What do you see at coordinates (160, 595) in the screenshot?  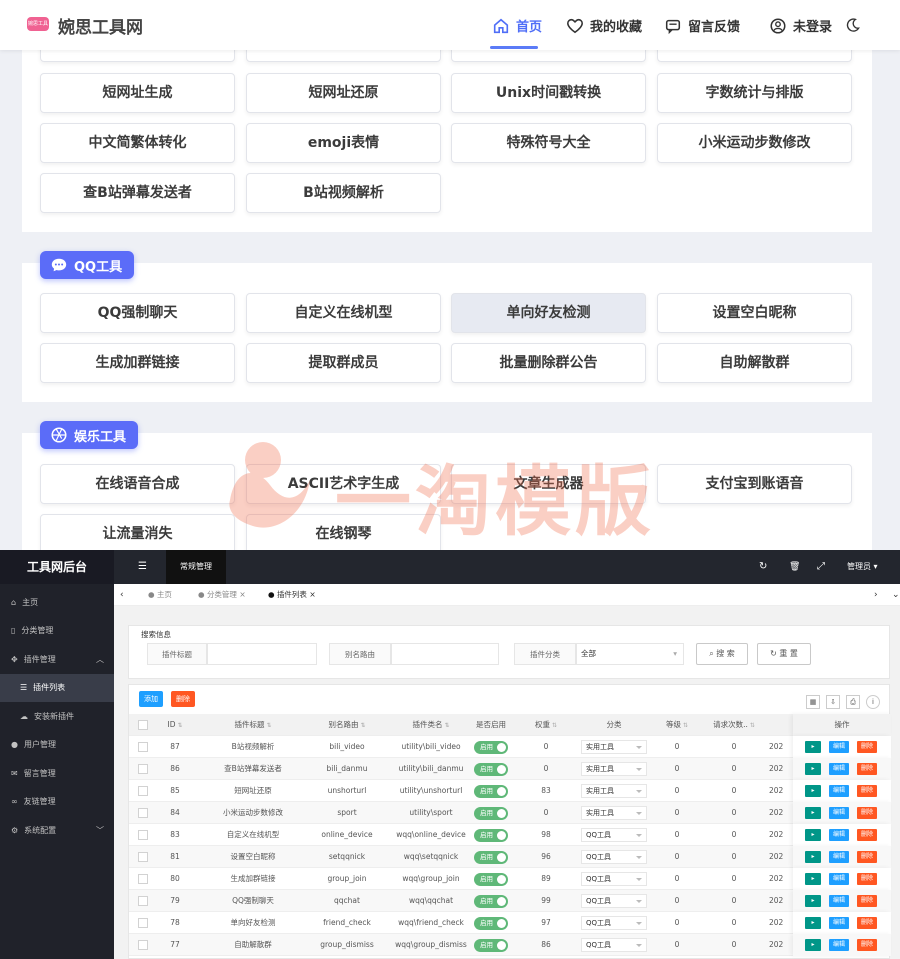 I see `tab-home: ● 主页` at bounding box center [160, 595].